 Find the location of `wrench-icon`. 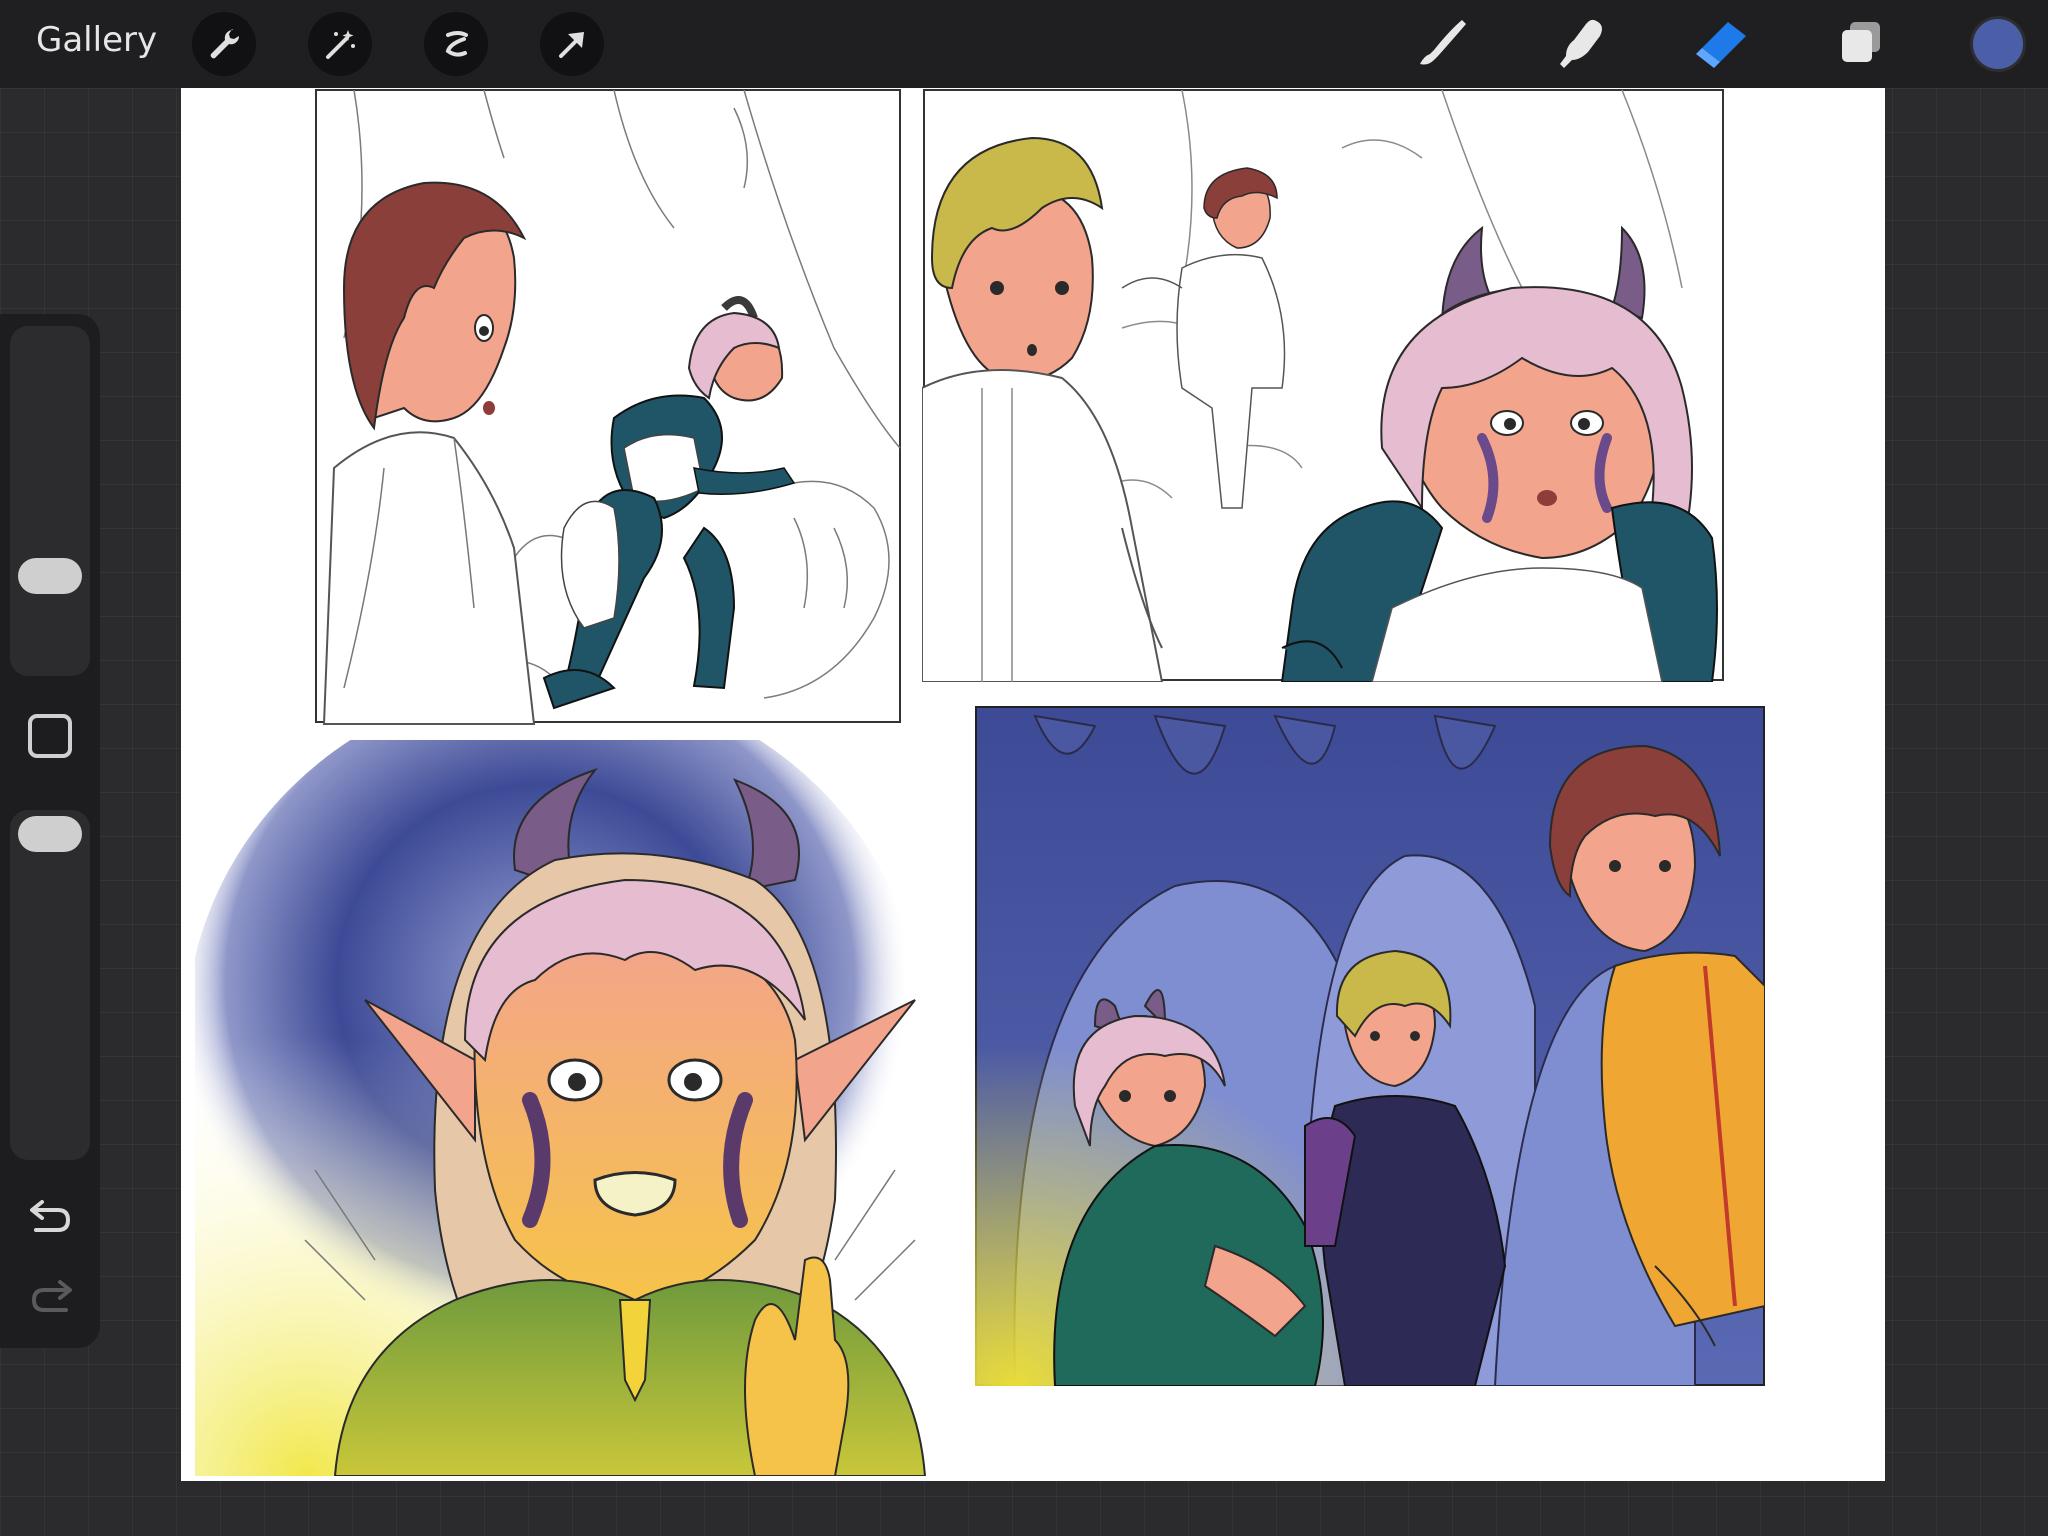

wrench-icon is located at coordinates (225, 44).